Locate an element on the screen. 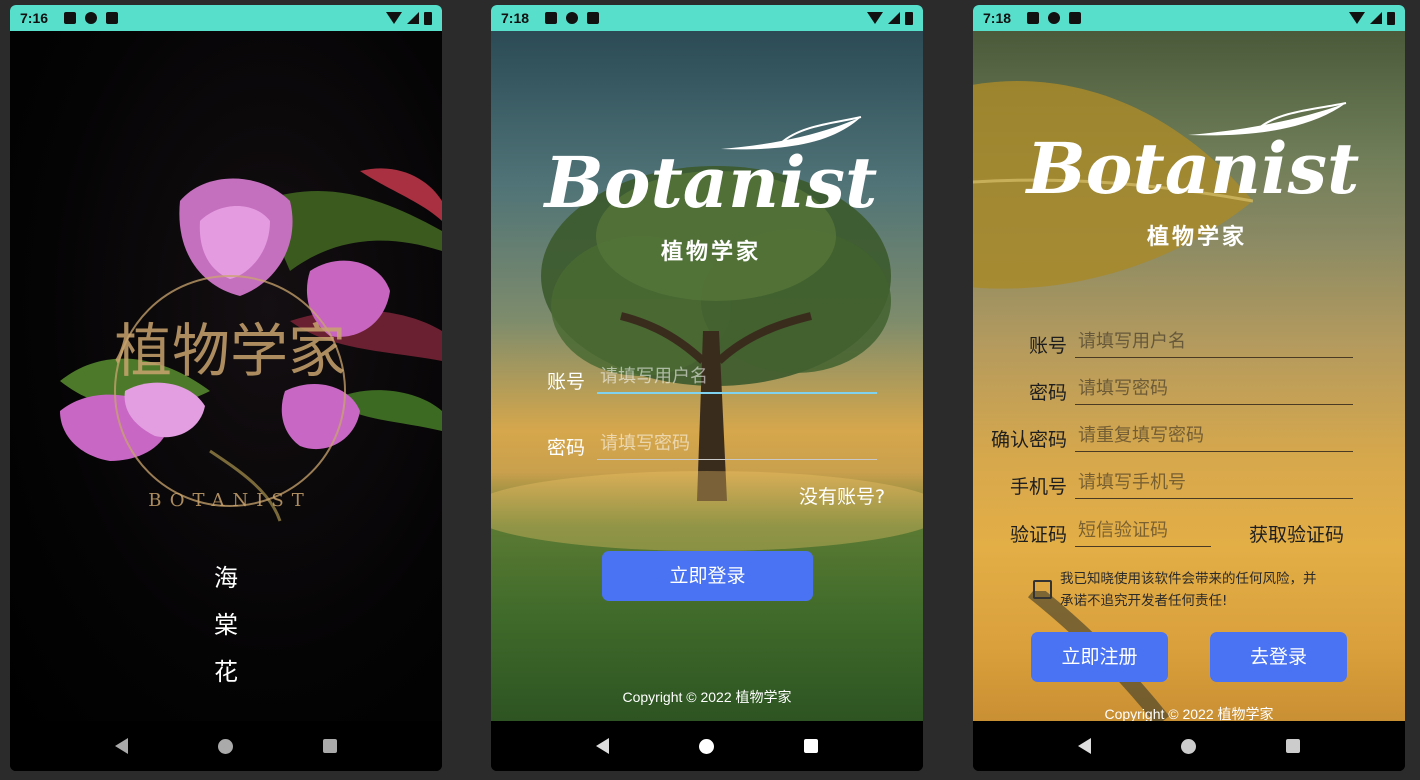 This screenshot has height=780, width=1420. flower-illustration: 植物学家 BOTANIST is located at coordinates (251, 345).